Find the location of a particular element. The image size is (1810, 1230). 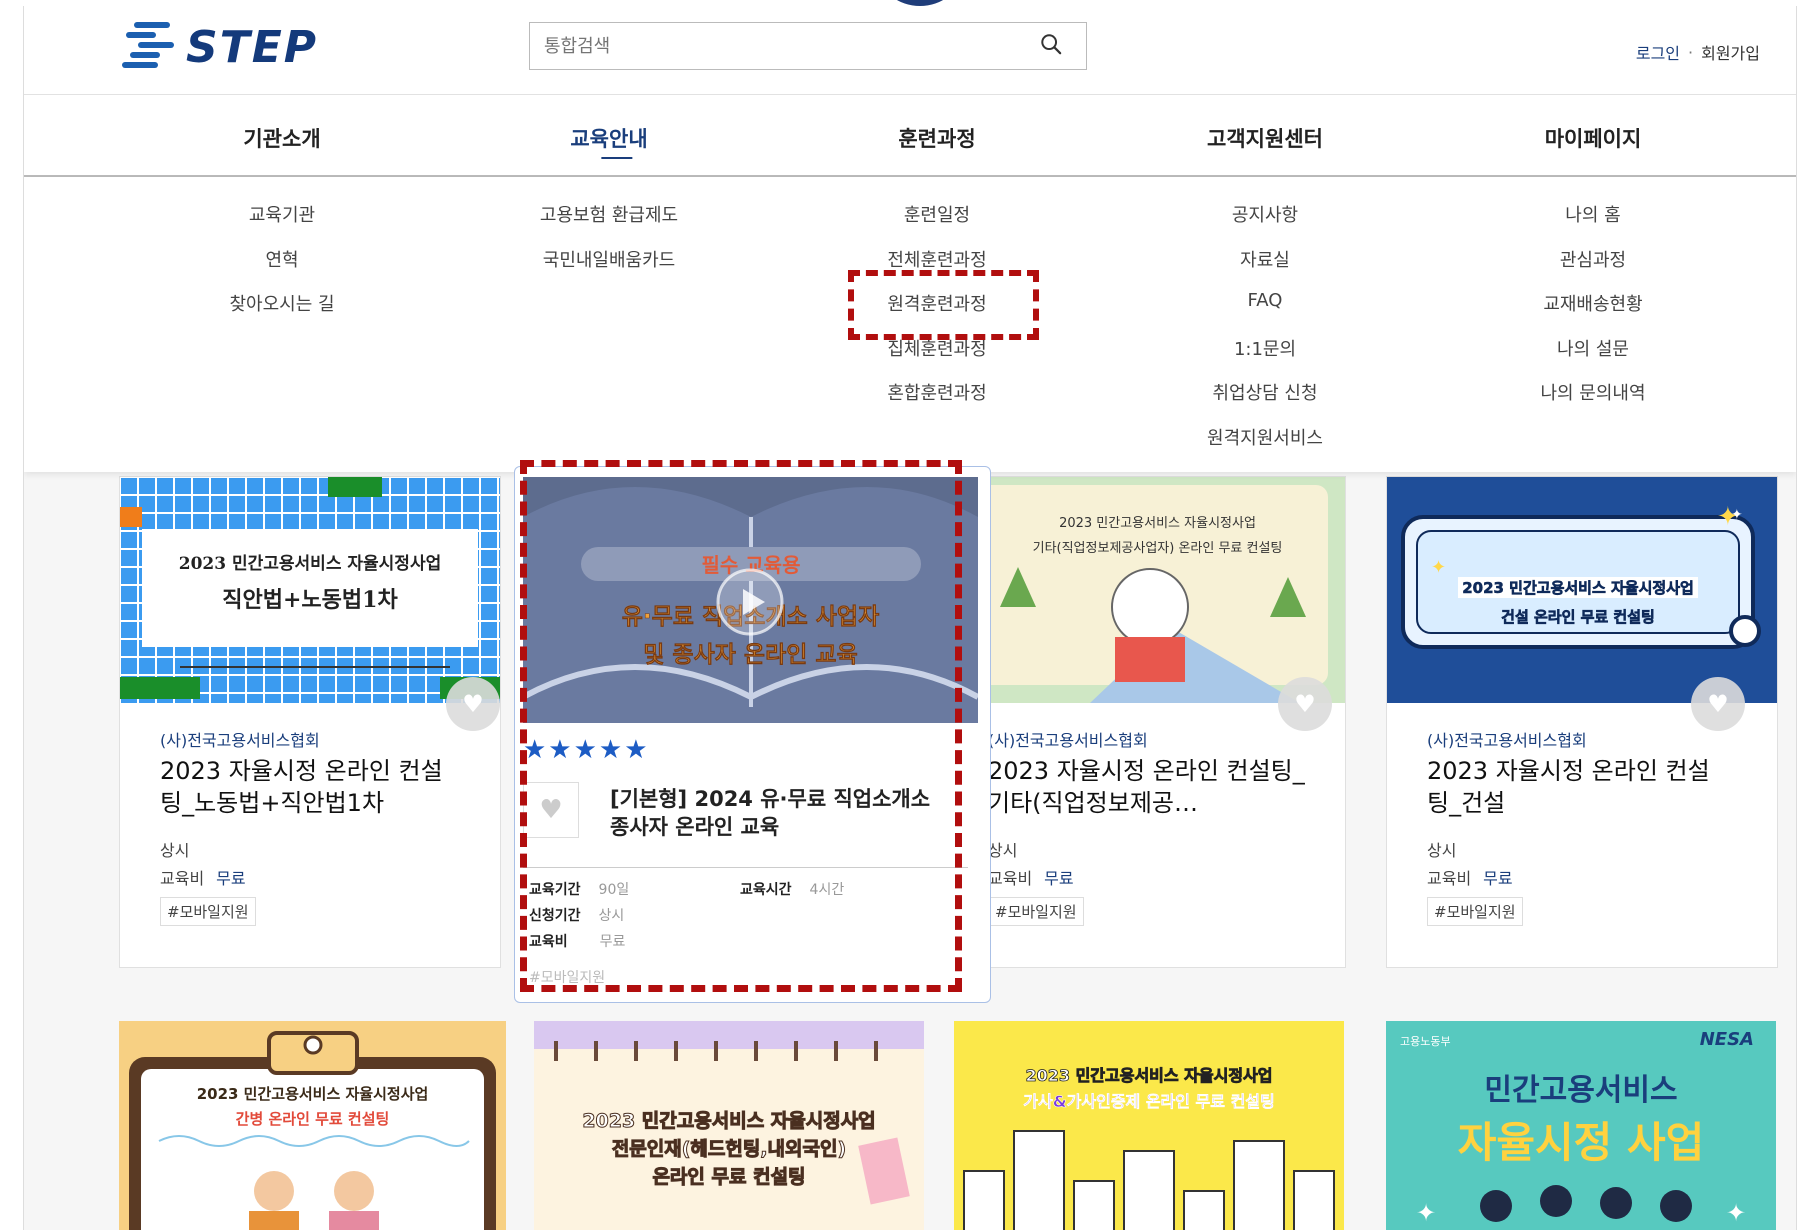

site-header: STEP 로그인 · 회원가입 is located at coordinates (910, 50).